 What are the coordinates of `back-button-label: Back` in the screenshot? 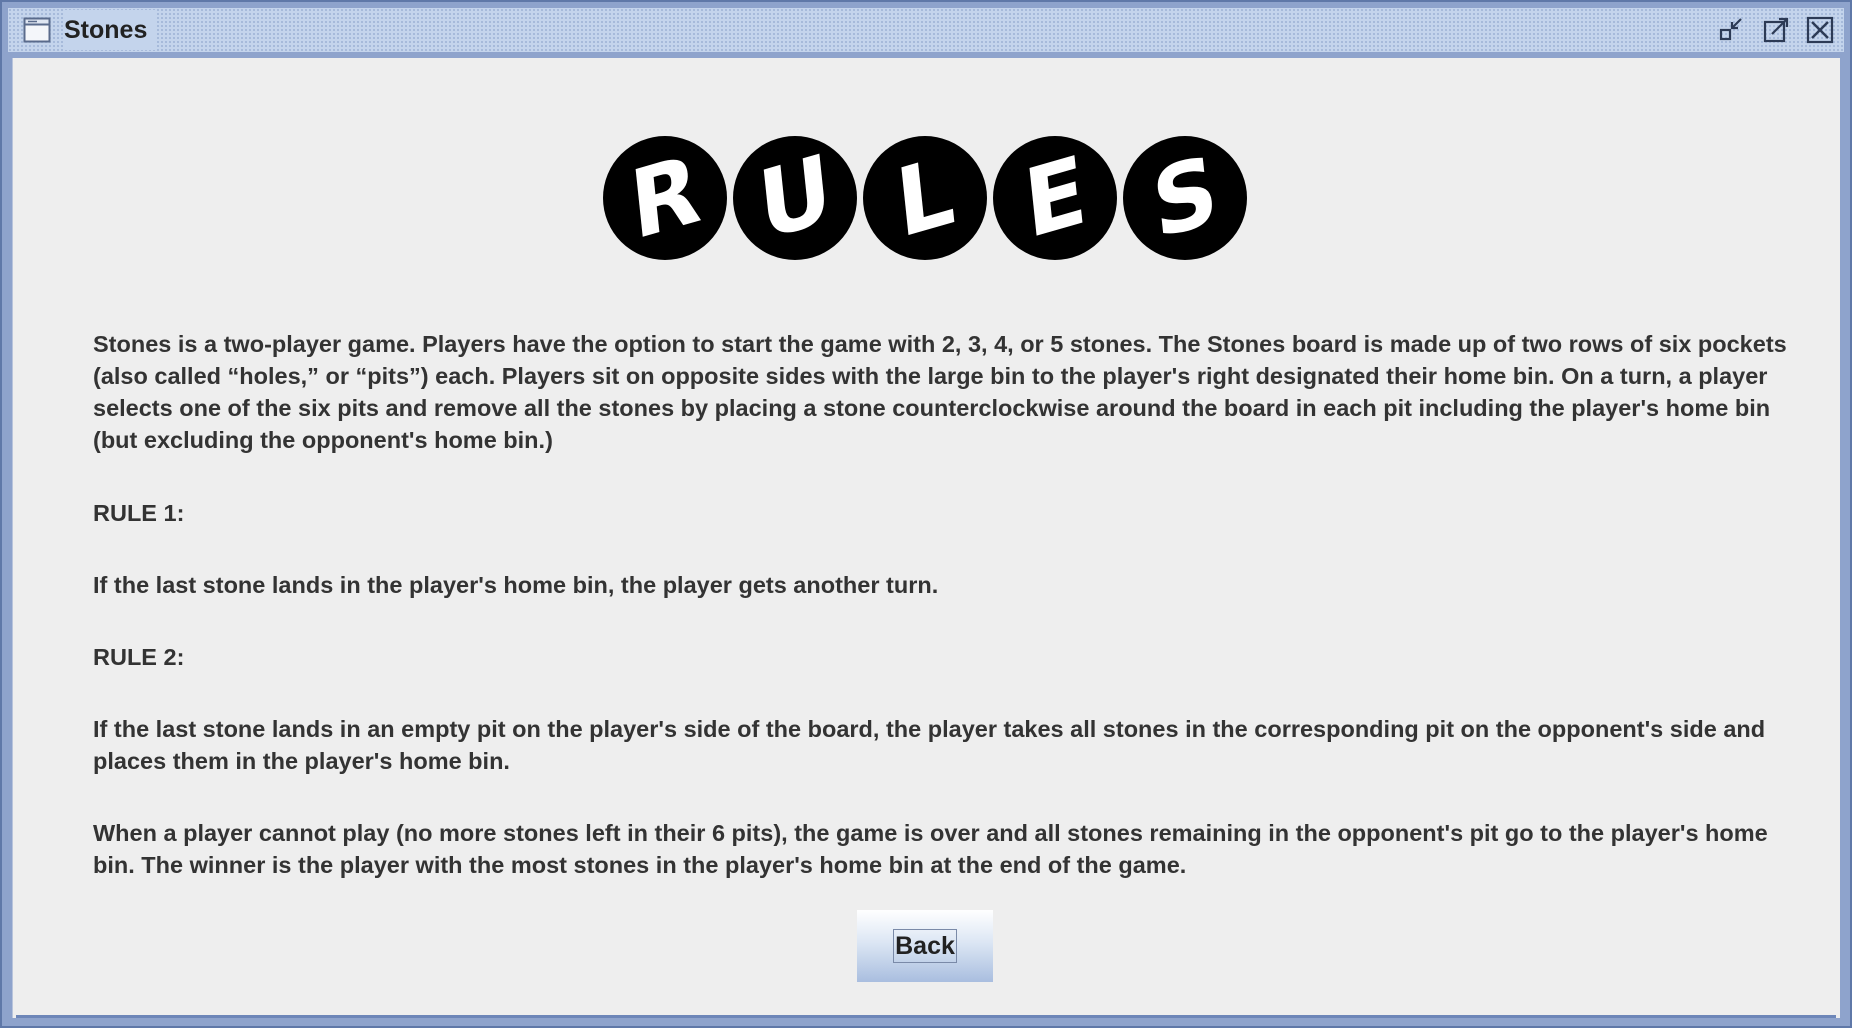 It's located at (925, 946).